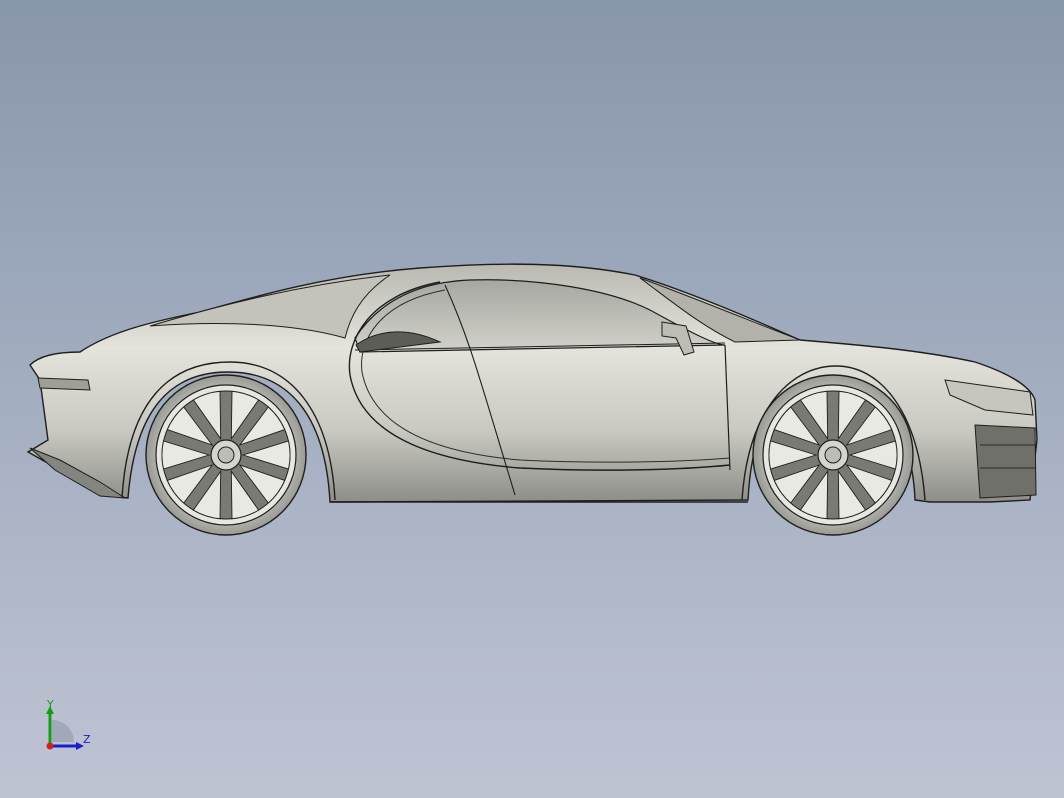 This screenshot has width=1064, height=798. I want to click on triad-z-label: Z, so click(87, 739).